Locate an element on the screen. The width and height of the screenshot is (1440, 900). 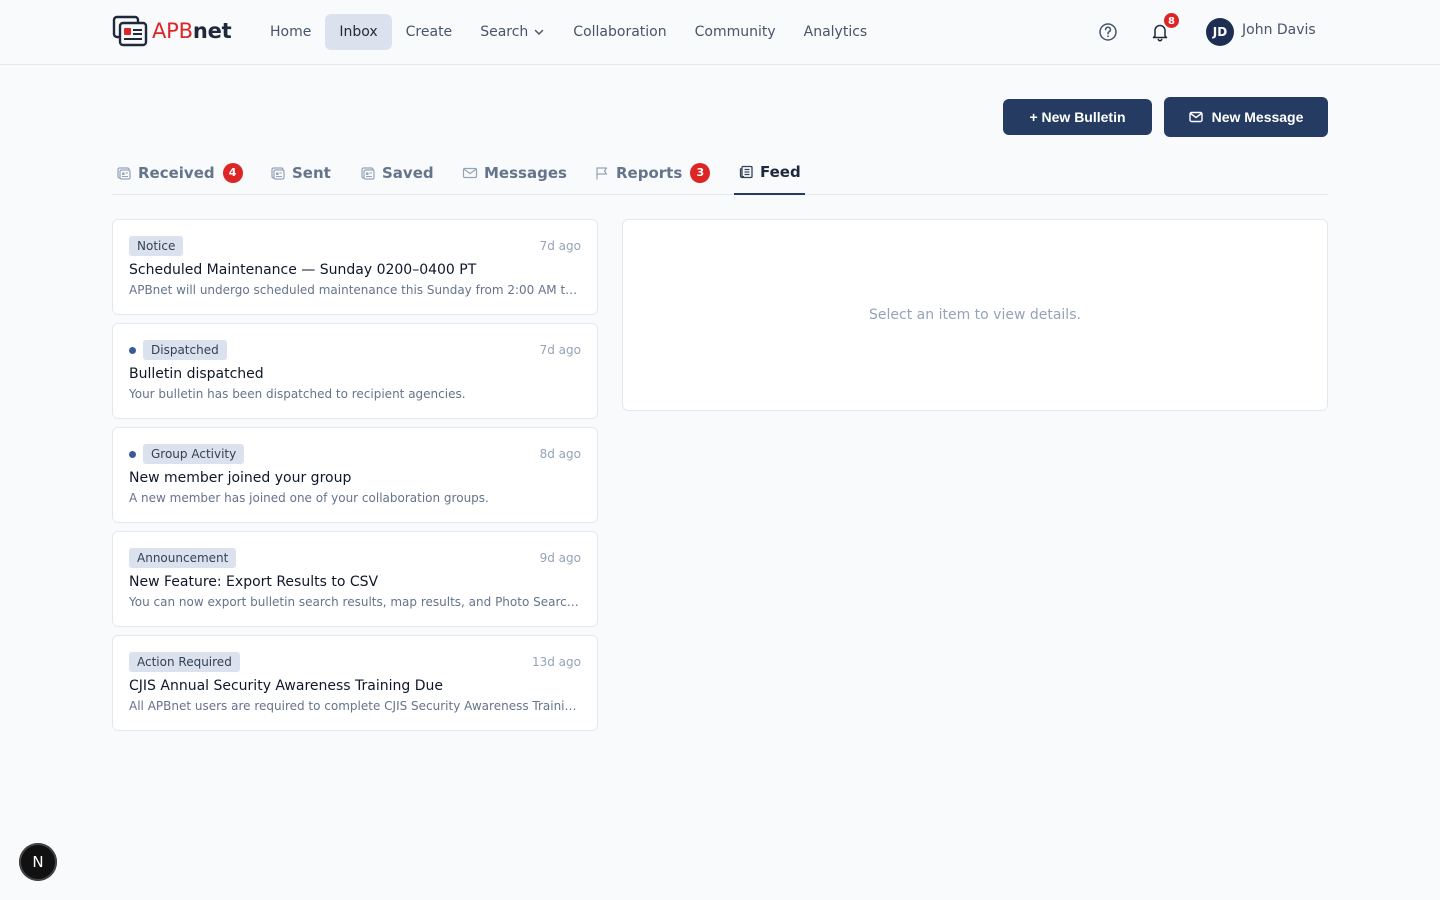
new-message-button: New Message is located at coordinates (1246, 117).